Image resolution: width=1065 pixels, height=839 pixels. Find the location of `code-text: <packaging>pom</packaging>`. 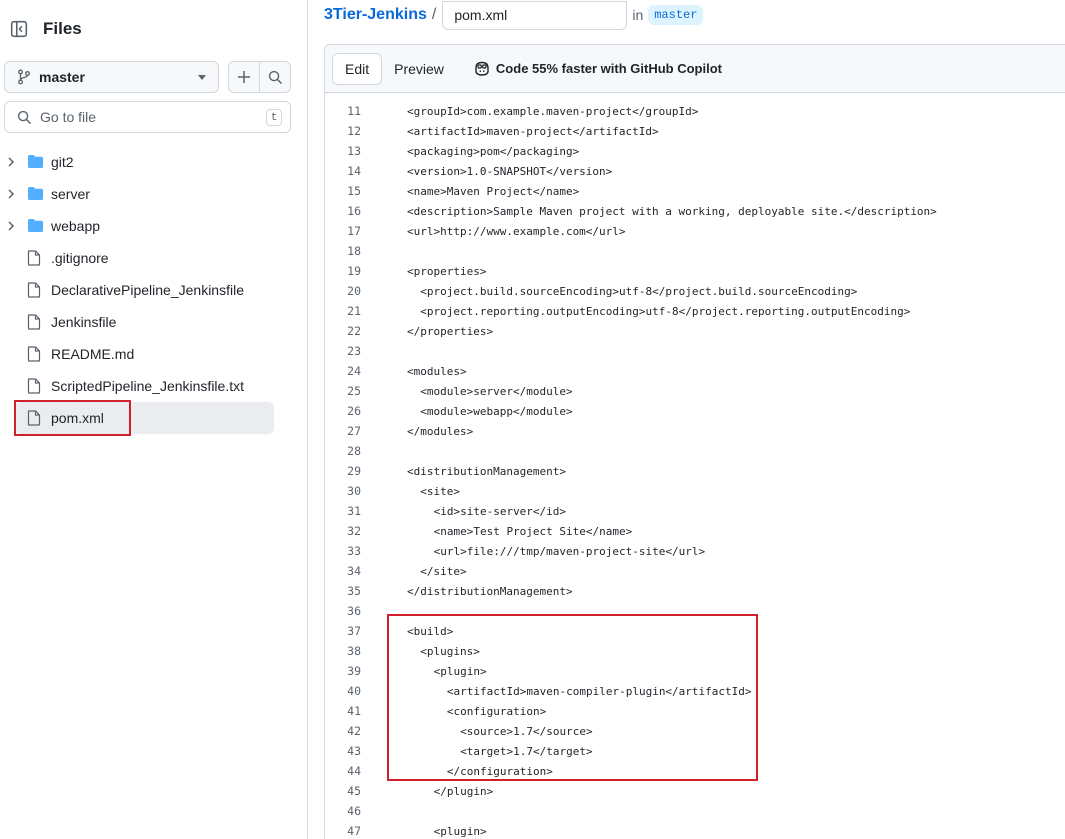

code-text: <packaging>pom</packaging> is located at coordinates (493, 151).